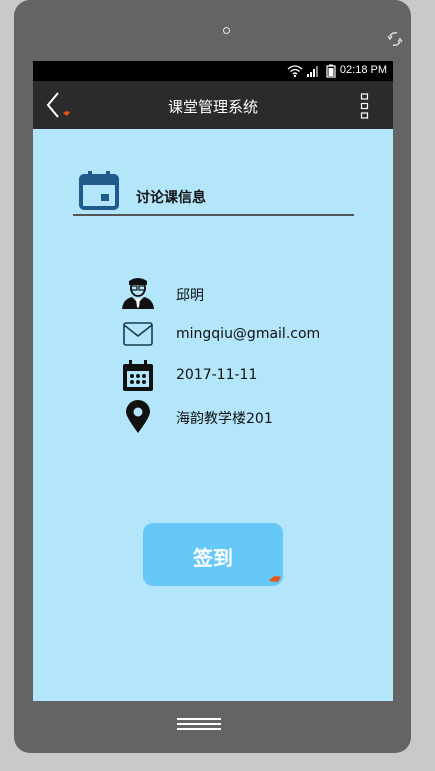 Image resolution: width=435 pixels, height=771 pixels. Describe the element at coordinates (224, 419) in the screenshot. I see `location-text: 海韵教学楼201` at that location.